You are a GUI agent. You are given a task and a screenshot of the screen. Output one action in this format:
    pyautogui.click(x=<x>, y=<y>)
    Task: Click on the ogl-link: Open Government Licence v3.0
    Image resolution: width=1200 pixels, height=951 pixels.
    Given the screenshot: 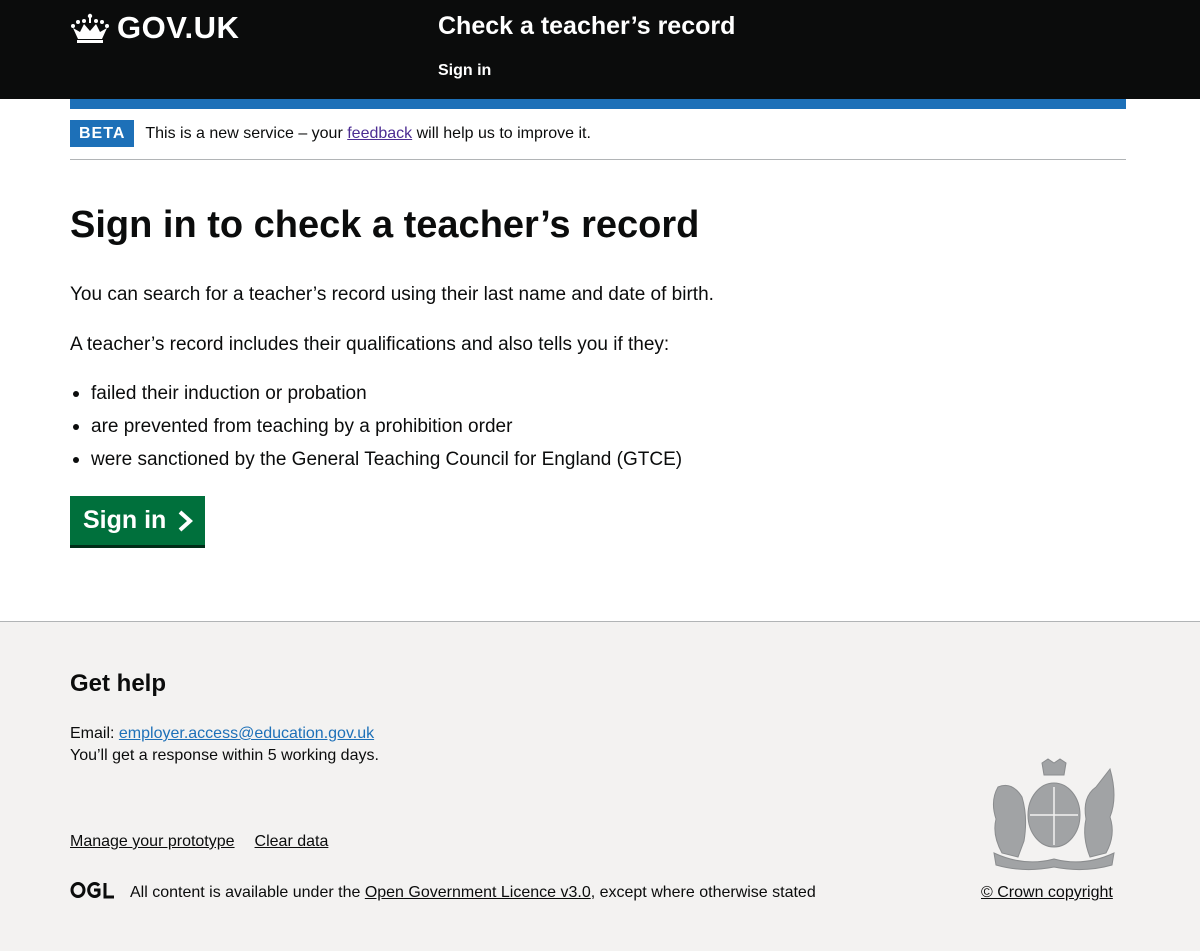 What is the action you would take?
    pyautogui.click(x=478, y=892)
    